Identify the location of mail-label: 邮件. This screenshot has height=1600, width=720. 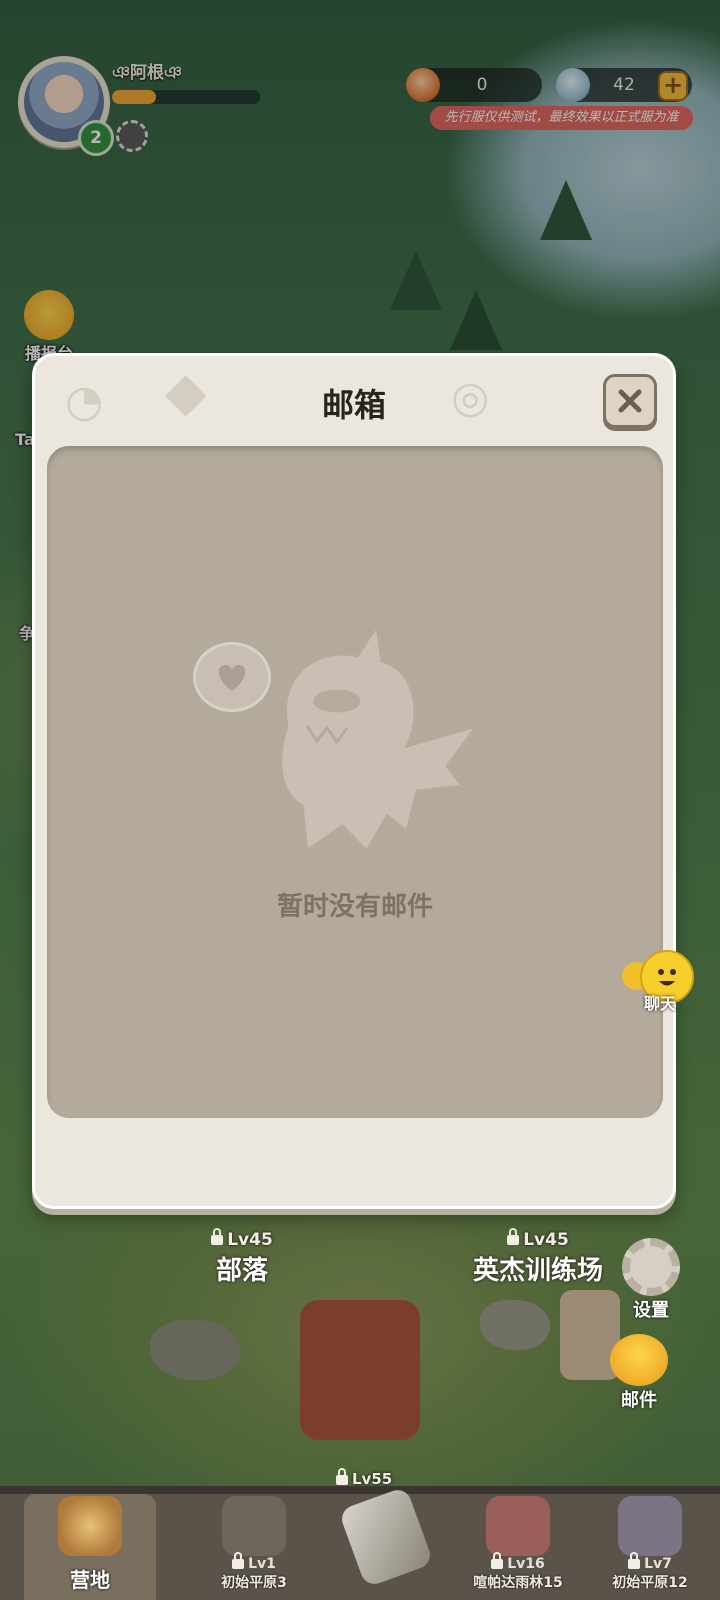
(639, 1400).